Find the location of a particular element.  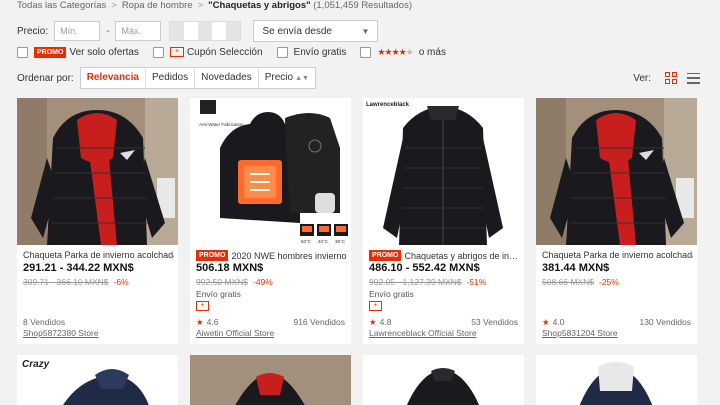

rating: ★ 4.0 is located at coordinates (553, 322).